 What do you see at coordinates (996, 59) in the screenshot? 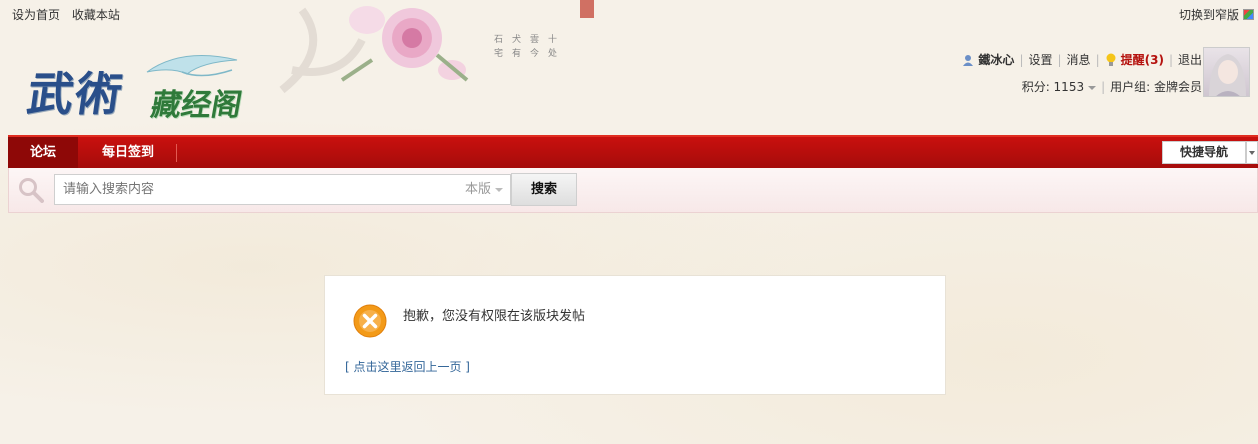
I see `username-link: 鐵冰心` at bounding box center [996, 59].